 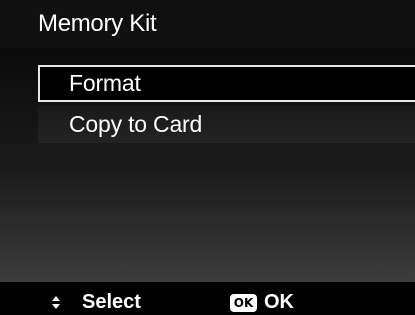 I want to click on footer-hints: Select OK OK, so click(x=207, y=298).